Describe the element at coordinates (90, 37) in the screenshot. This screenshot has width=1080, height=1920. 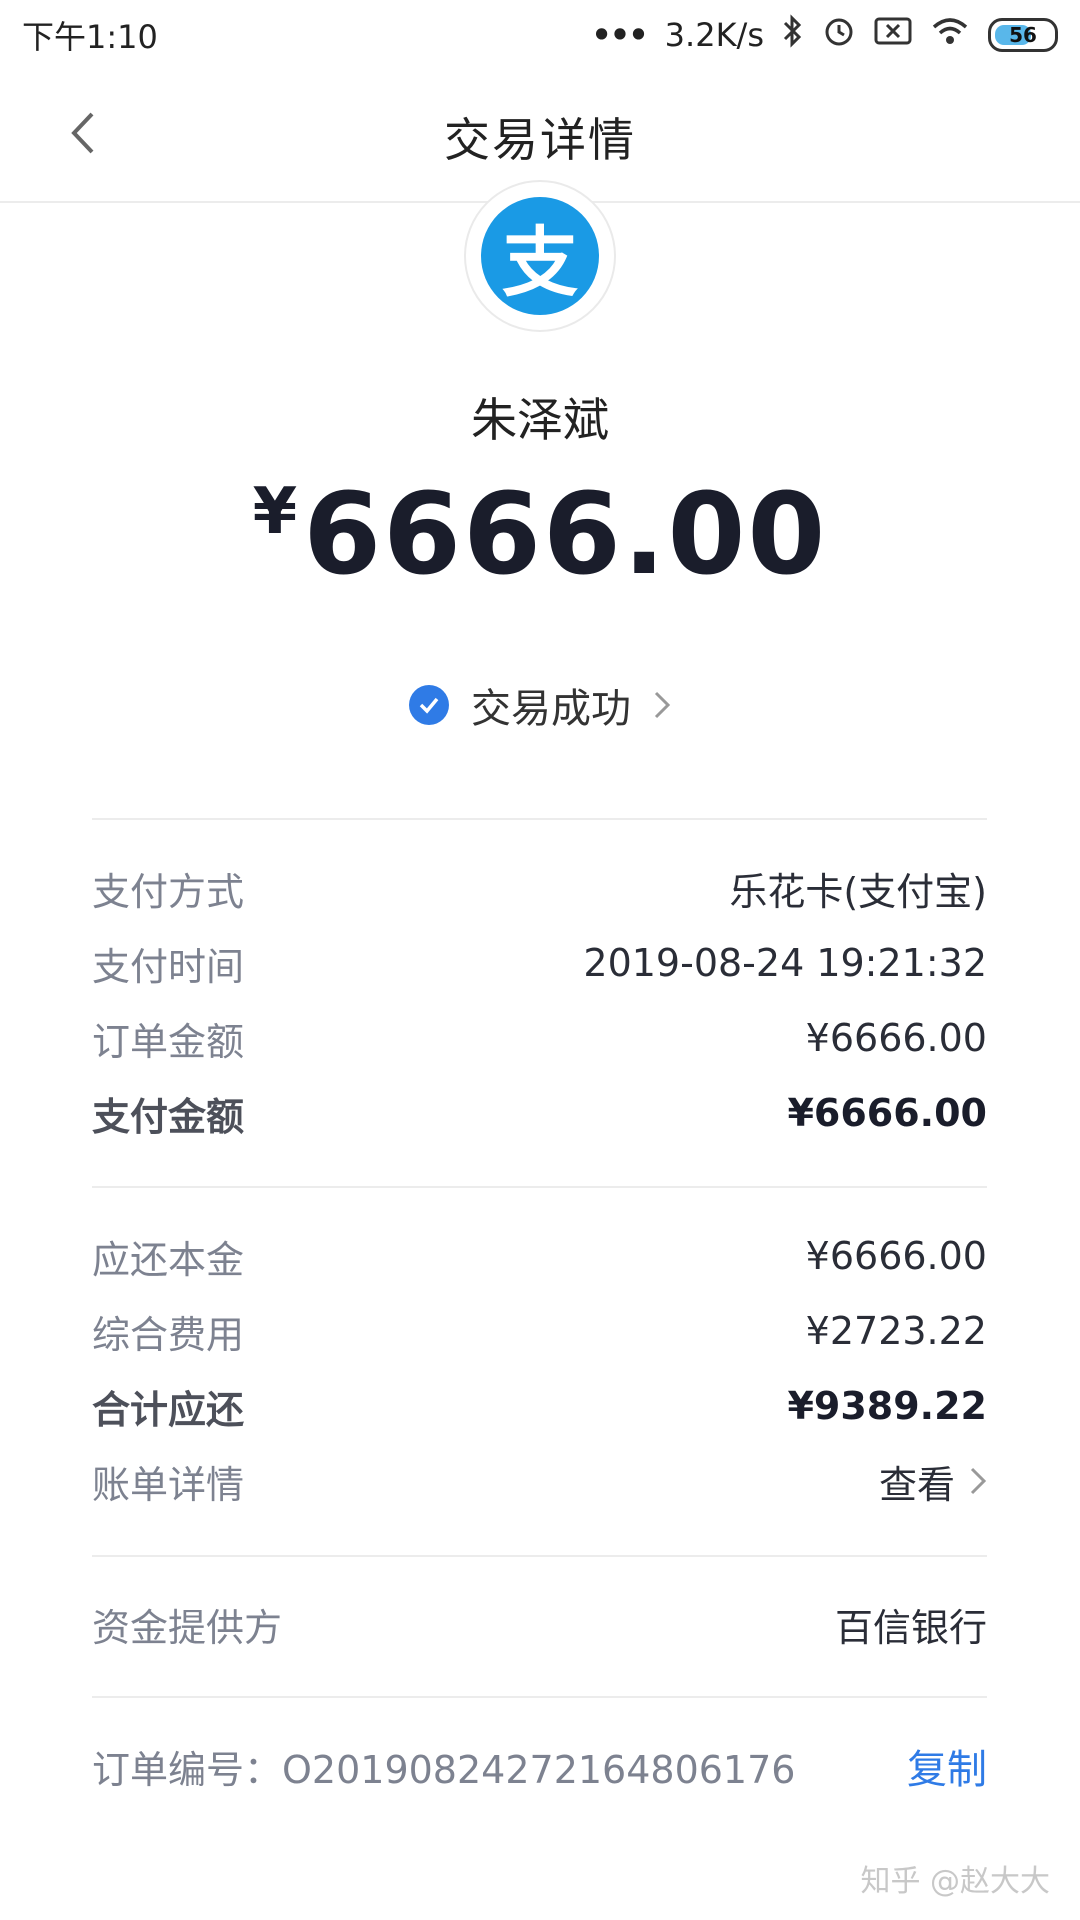
I see `status-time: 下午1:10` at that location.